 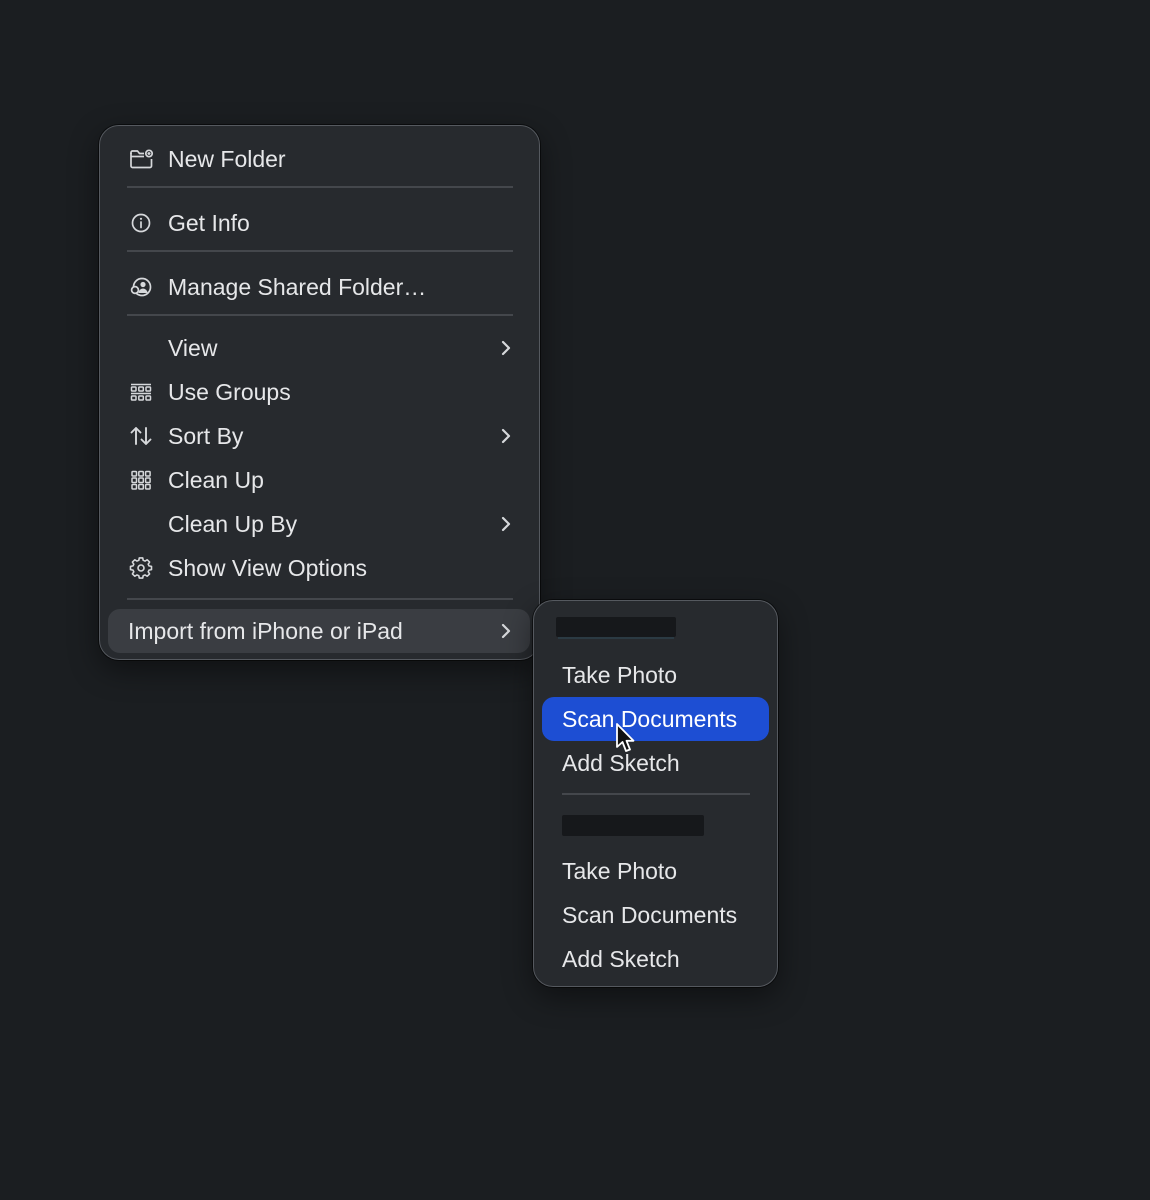 What do you see at coordinates (319, 159) in the screenshot?
I see `menu-item-new-folder: New Folder` at bounding box center [319, 159].